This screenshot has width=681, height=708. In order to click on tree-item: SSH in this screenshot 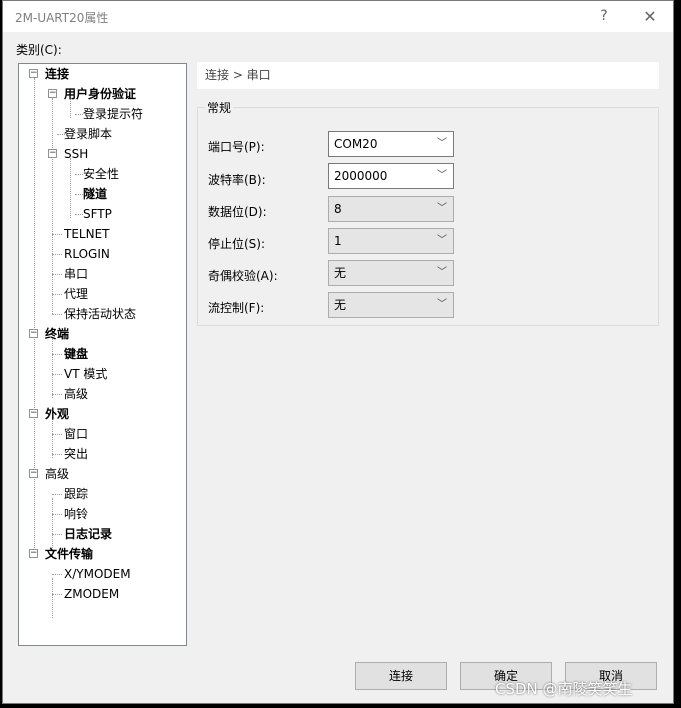, I will do `click(76, 154)`.